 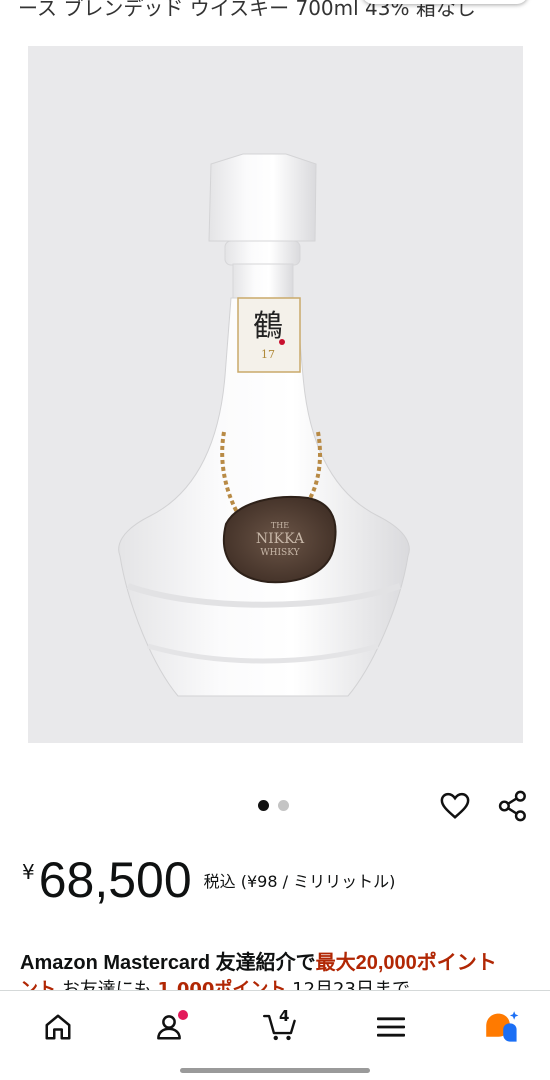 What do you see at coordinates (406, 963) in the screenshot?
I see `promo-highlight: 最大20,000ポイント` at bounding box center [406, 963].